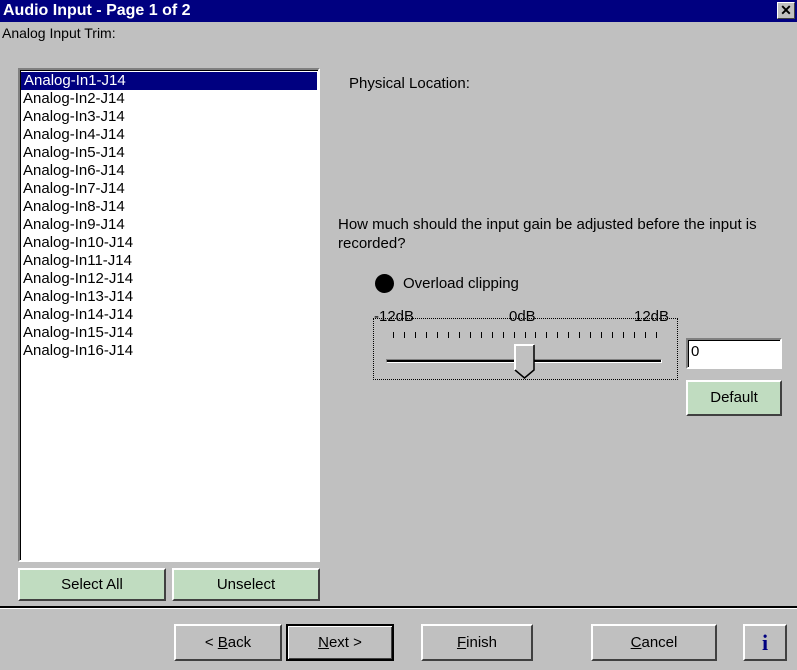 The image size is (797, 670). I want to click on back-prefix: <, so click(211, 642).